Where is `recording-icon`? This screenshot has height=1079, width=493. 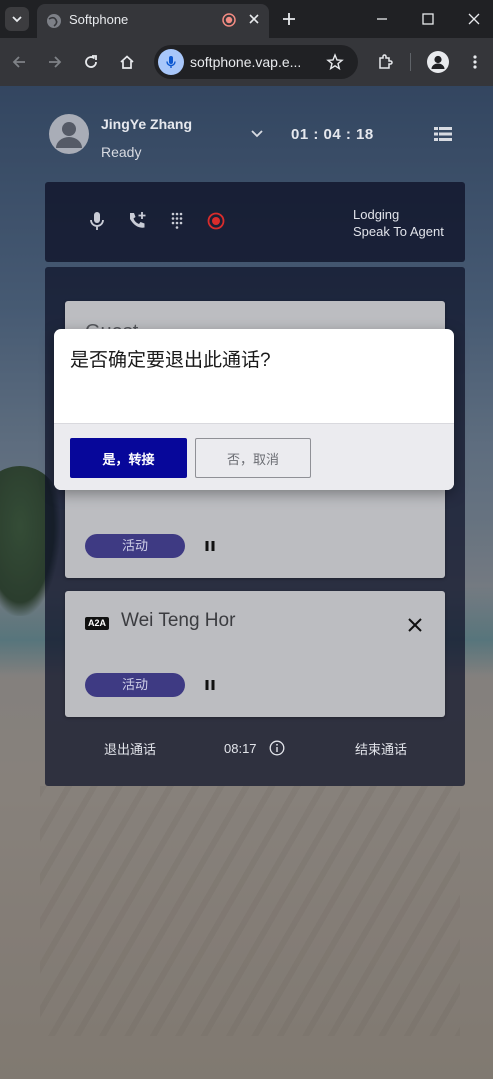 recording-icon is located at coordinates (229, 20).